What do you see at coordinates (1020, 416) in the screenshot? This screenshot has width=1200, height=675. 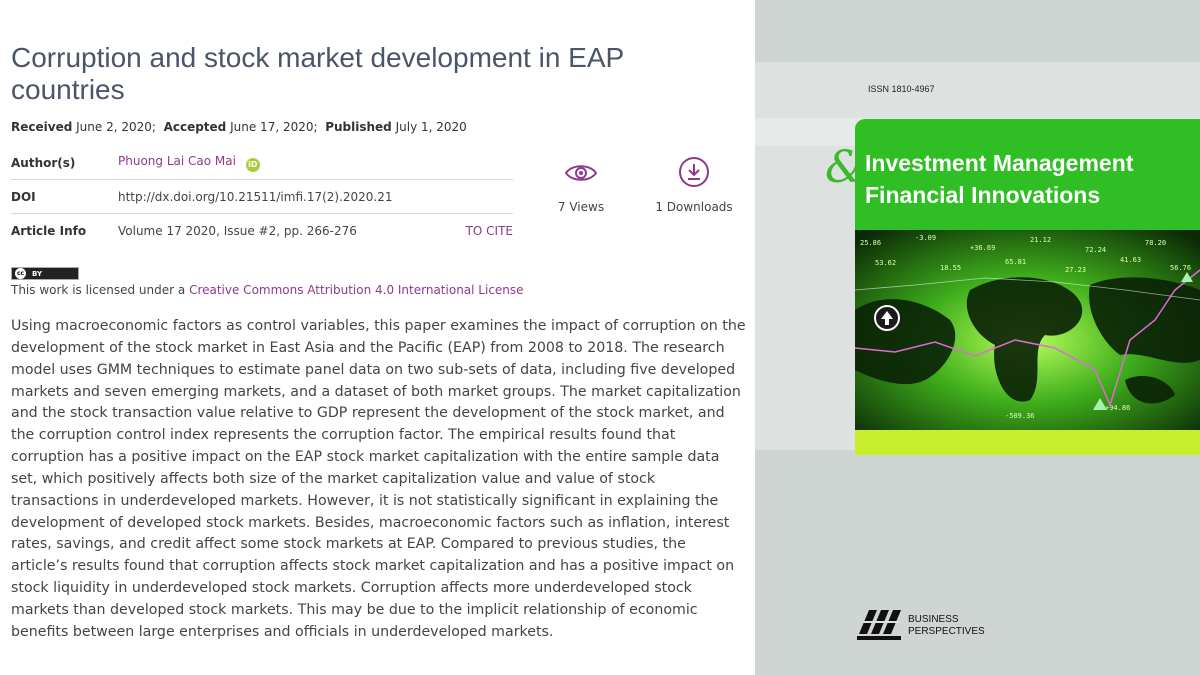 I see `svg-text: -509.36` at bounding box center [1020, 416].